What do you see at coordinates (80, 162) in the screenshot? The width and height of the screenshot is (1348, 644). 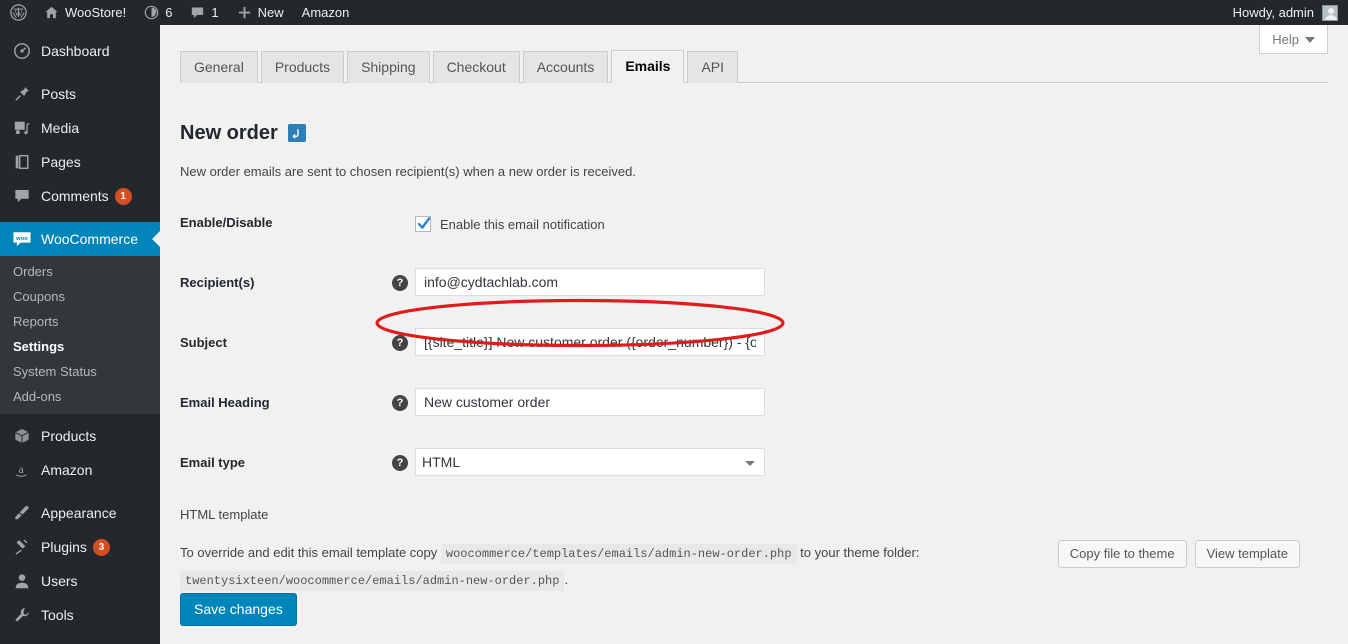 I see `sidebar-item-pages: Pages` at bounding box center [80, 162].